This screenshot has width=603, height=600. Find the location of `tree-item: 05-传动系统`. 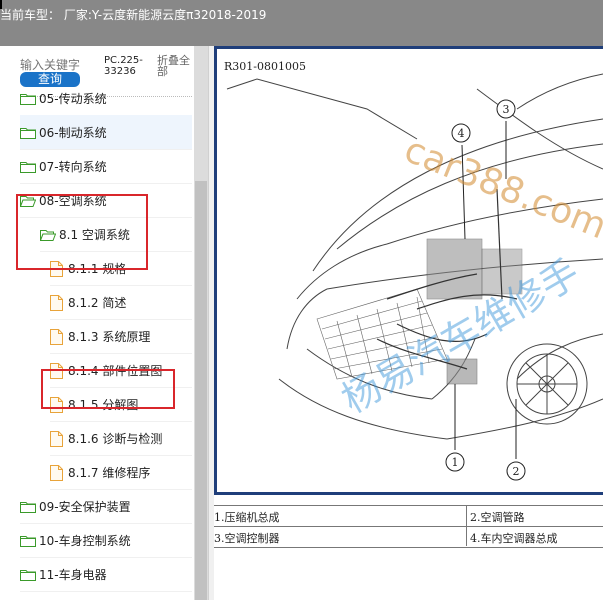

tree-item: 05-传动系统 is located at coordinates (106, 98).